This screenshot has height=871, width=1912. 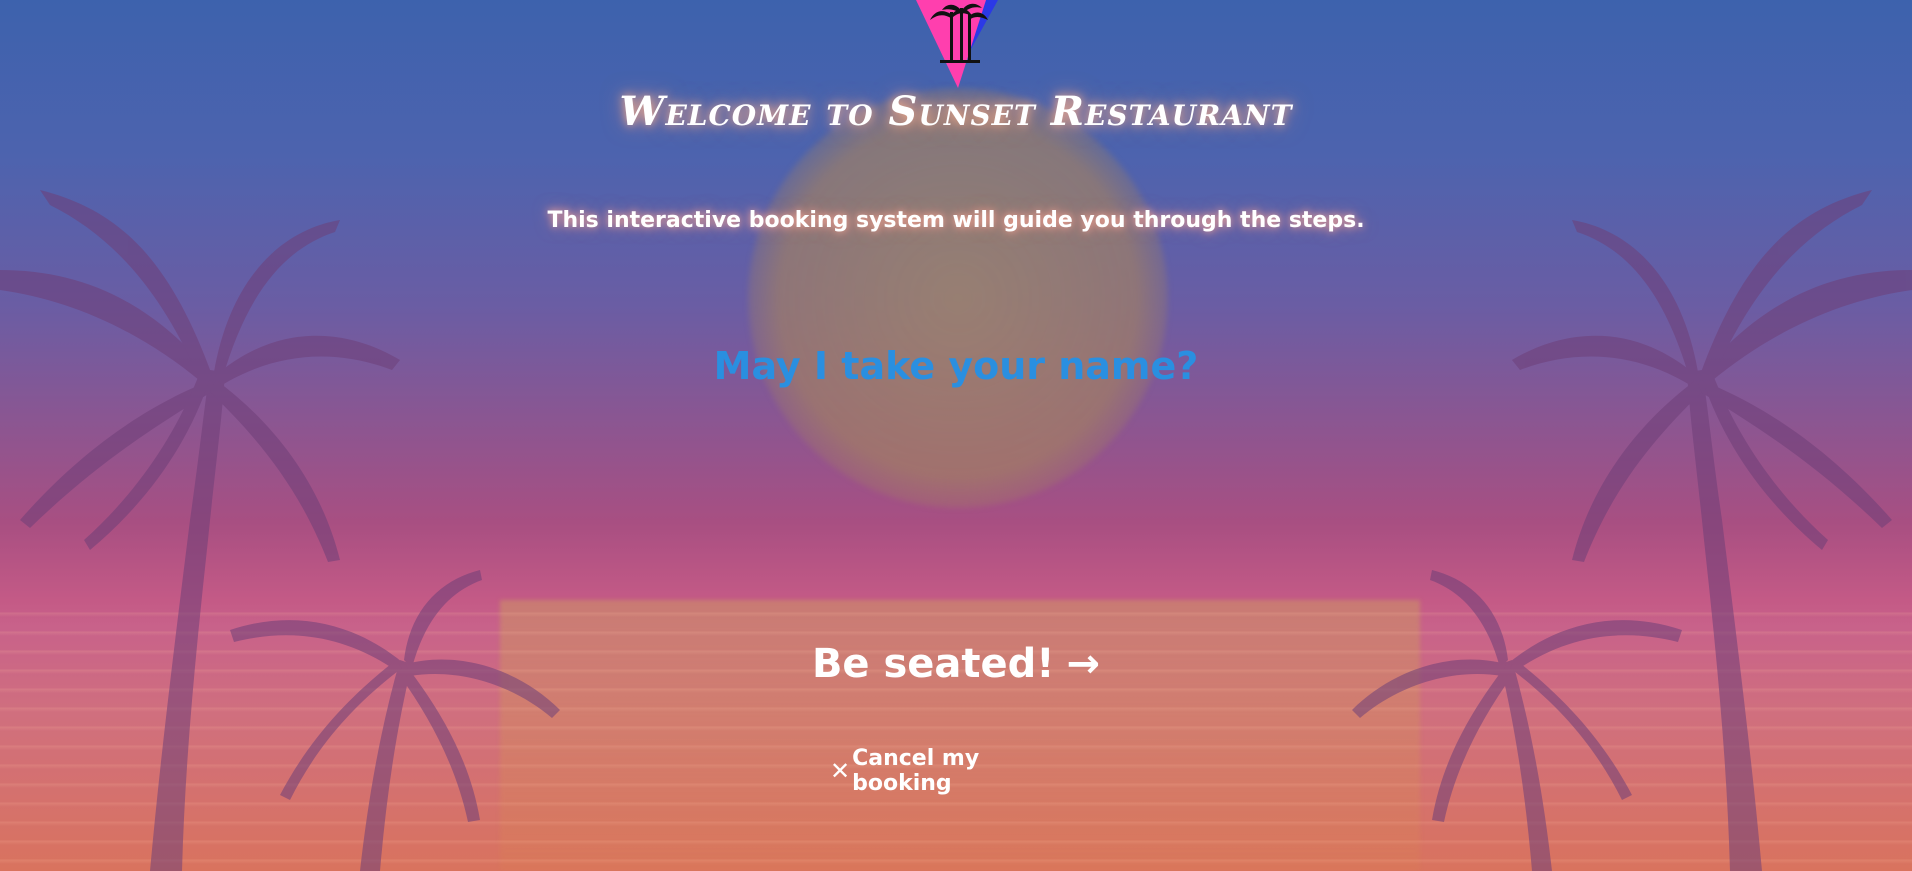 I want to click on be-seated-button: Be seated! →, so click(x=956, y=664).